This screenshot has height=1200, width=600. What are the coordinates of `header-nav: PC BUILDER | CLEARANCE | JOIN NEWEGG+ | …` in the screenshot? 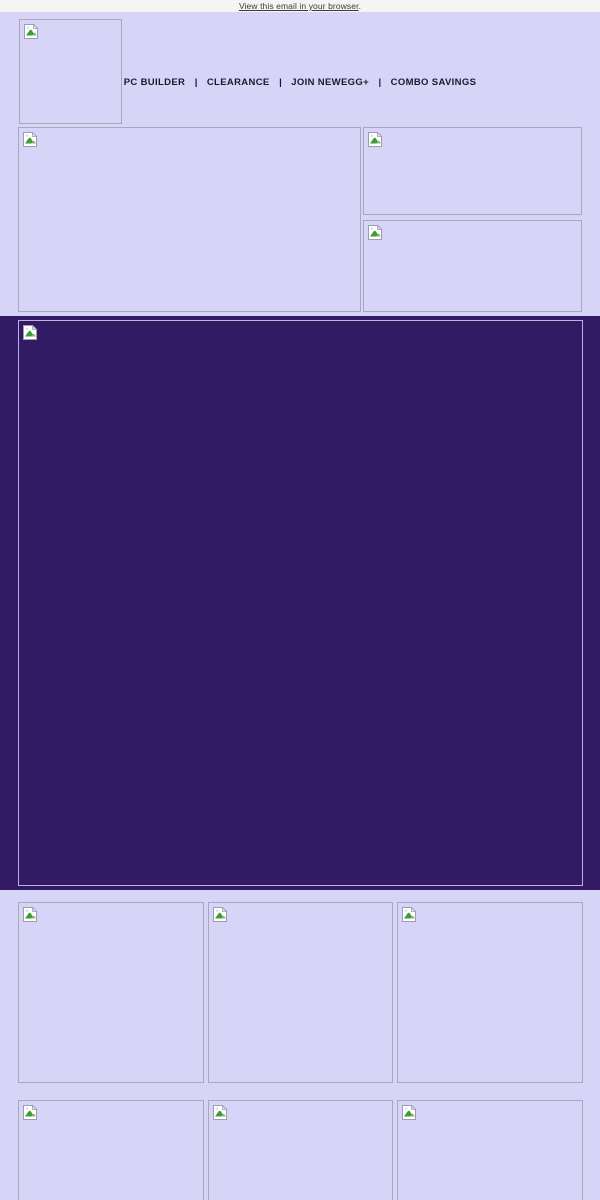 It's located at (300, 81).